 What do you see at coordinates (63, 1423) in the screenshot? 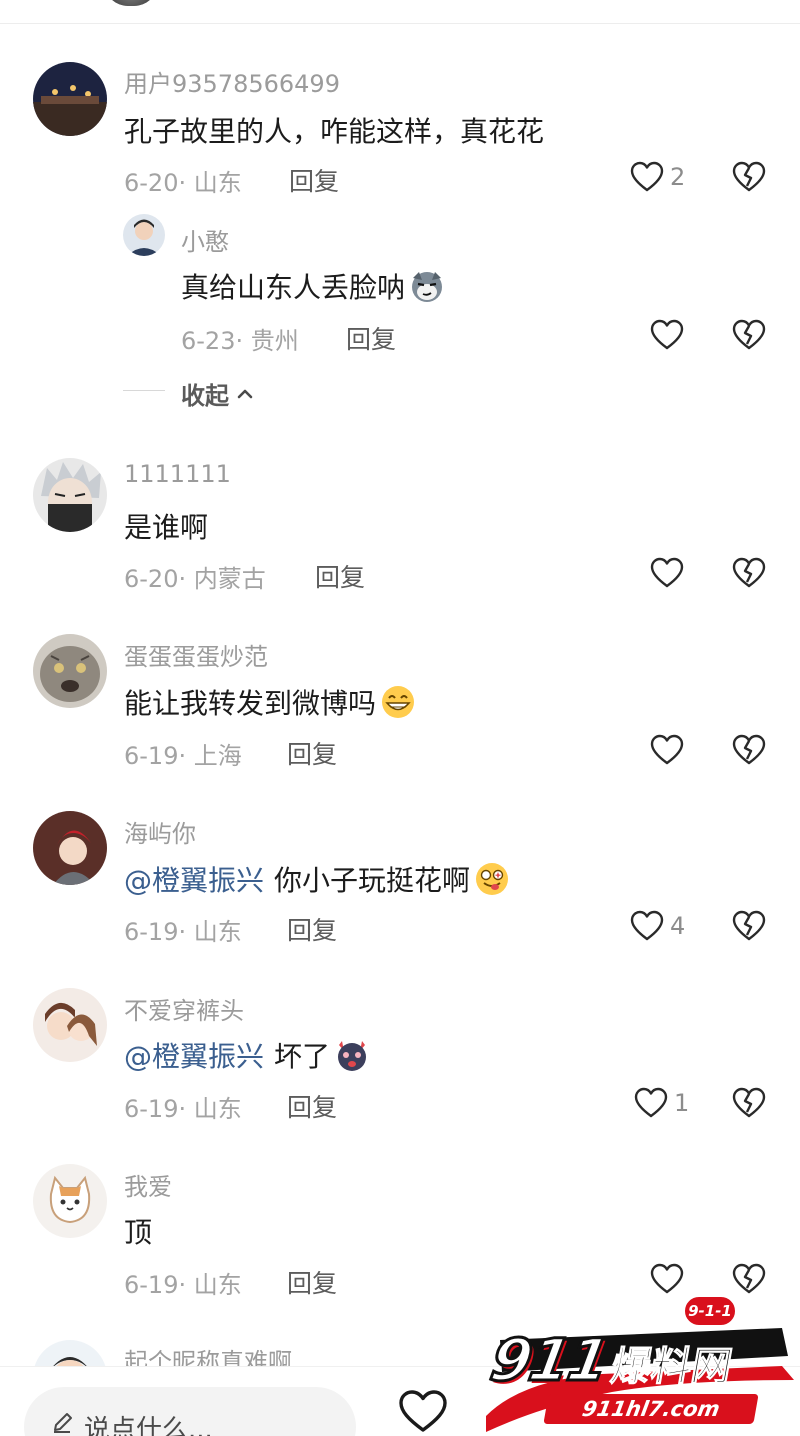
I see `pencil-icon` at bounding box center [63, 1423].